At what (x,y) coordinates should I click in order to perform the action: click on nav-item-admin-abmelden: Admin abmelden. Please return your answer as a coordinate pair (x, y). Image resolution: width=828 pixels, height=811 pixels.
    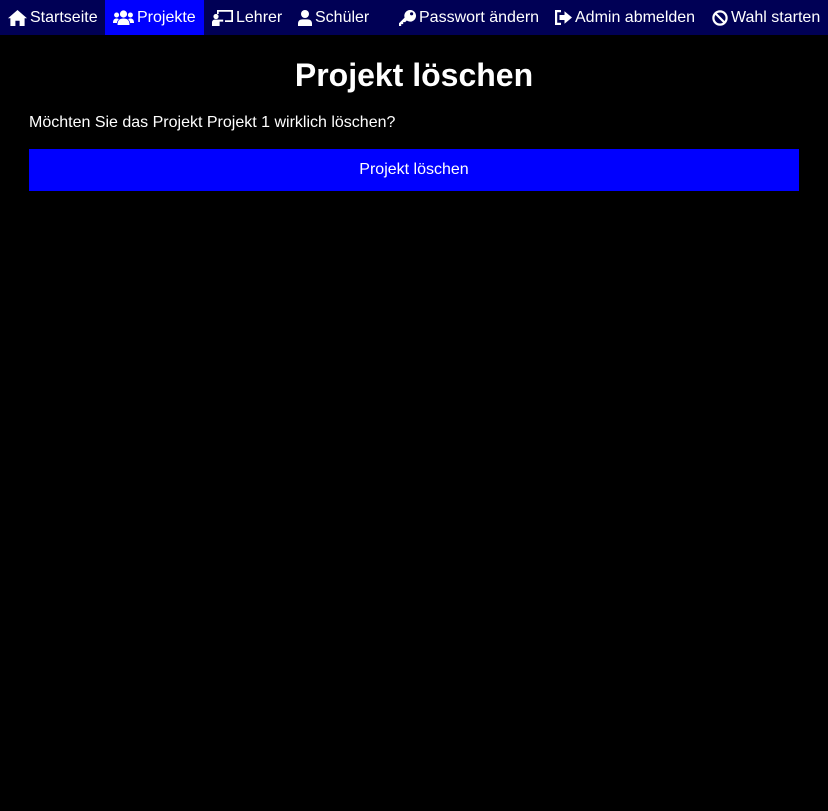
    Looking at the image, I should click on (625, 17).